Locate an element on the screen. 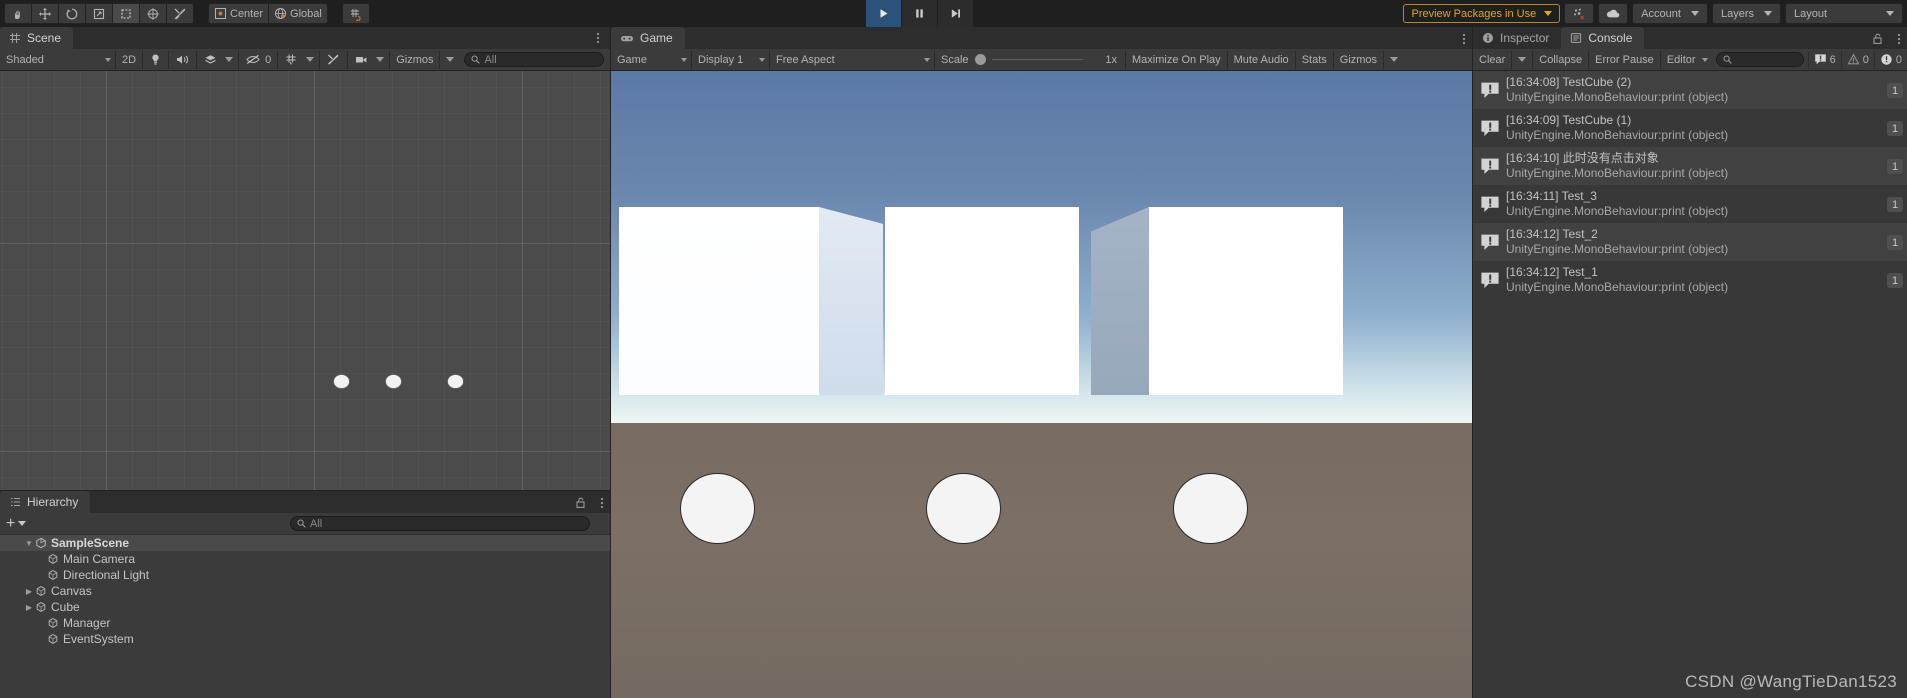 This screenshot has width=1907, height=698. console-panel-menu is located at coordinates (1899, 40).